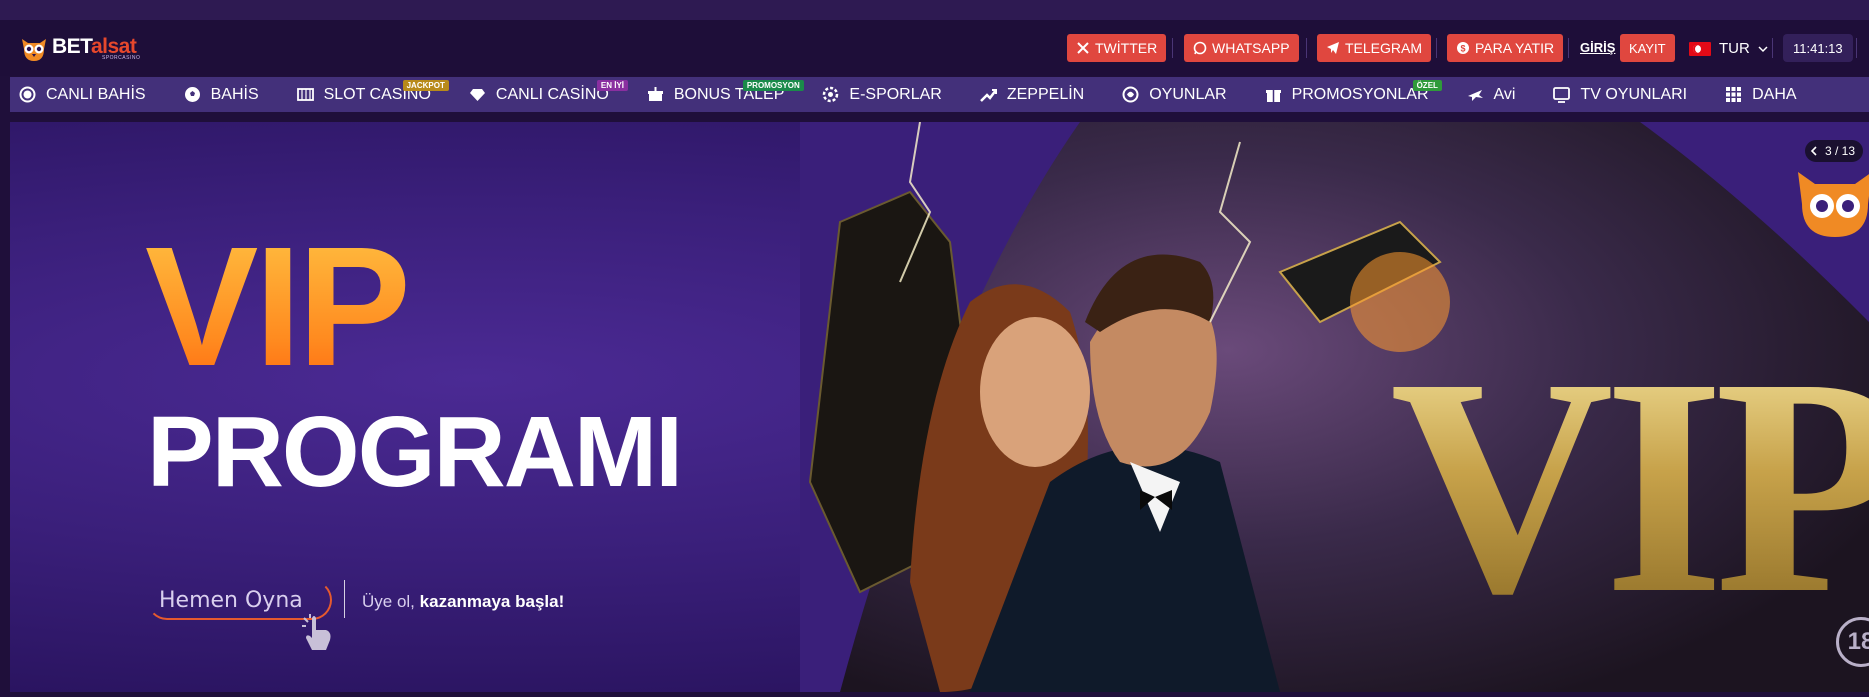 This screenshot has height=697, width=1869. Describe the element at coordinates (1840, 151) in the screenshot. I see `slide-counter-text: 3 / 13` at that location.